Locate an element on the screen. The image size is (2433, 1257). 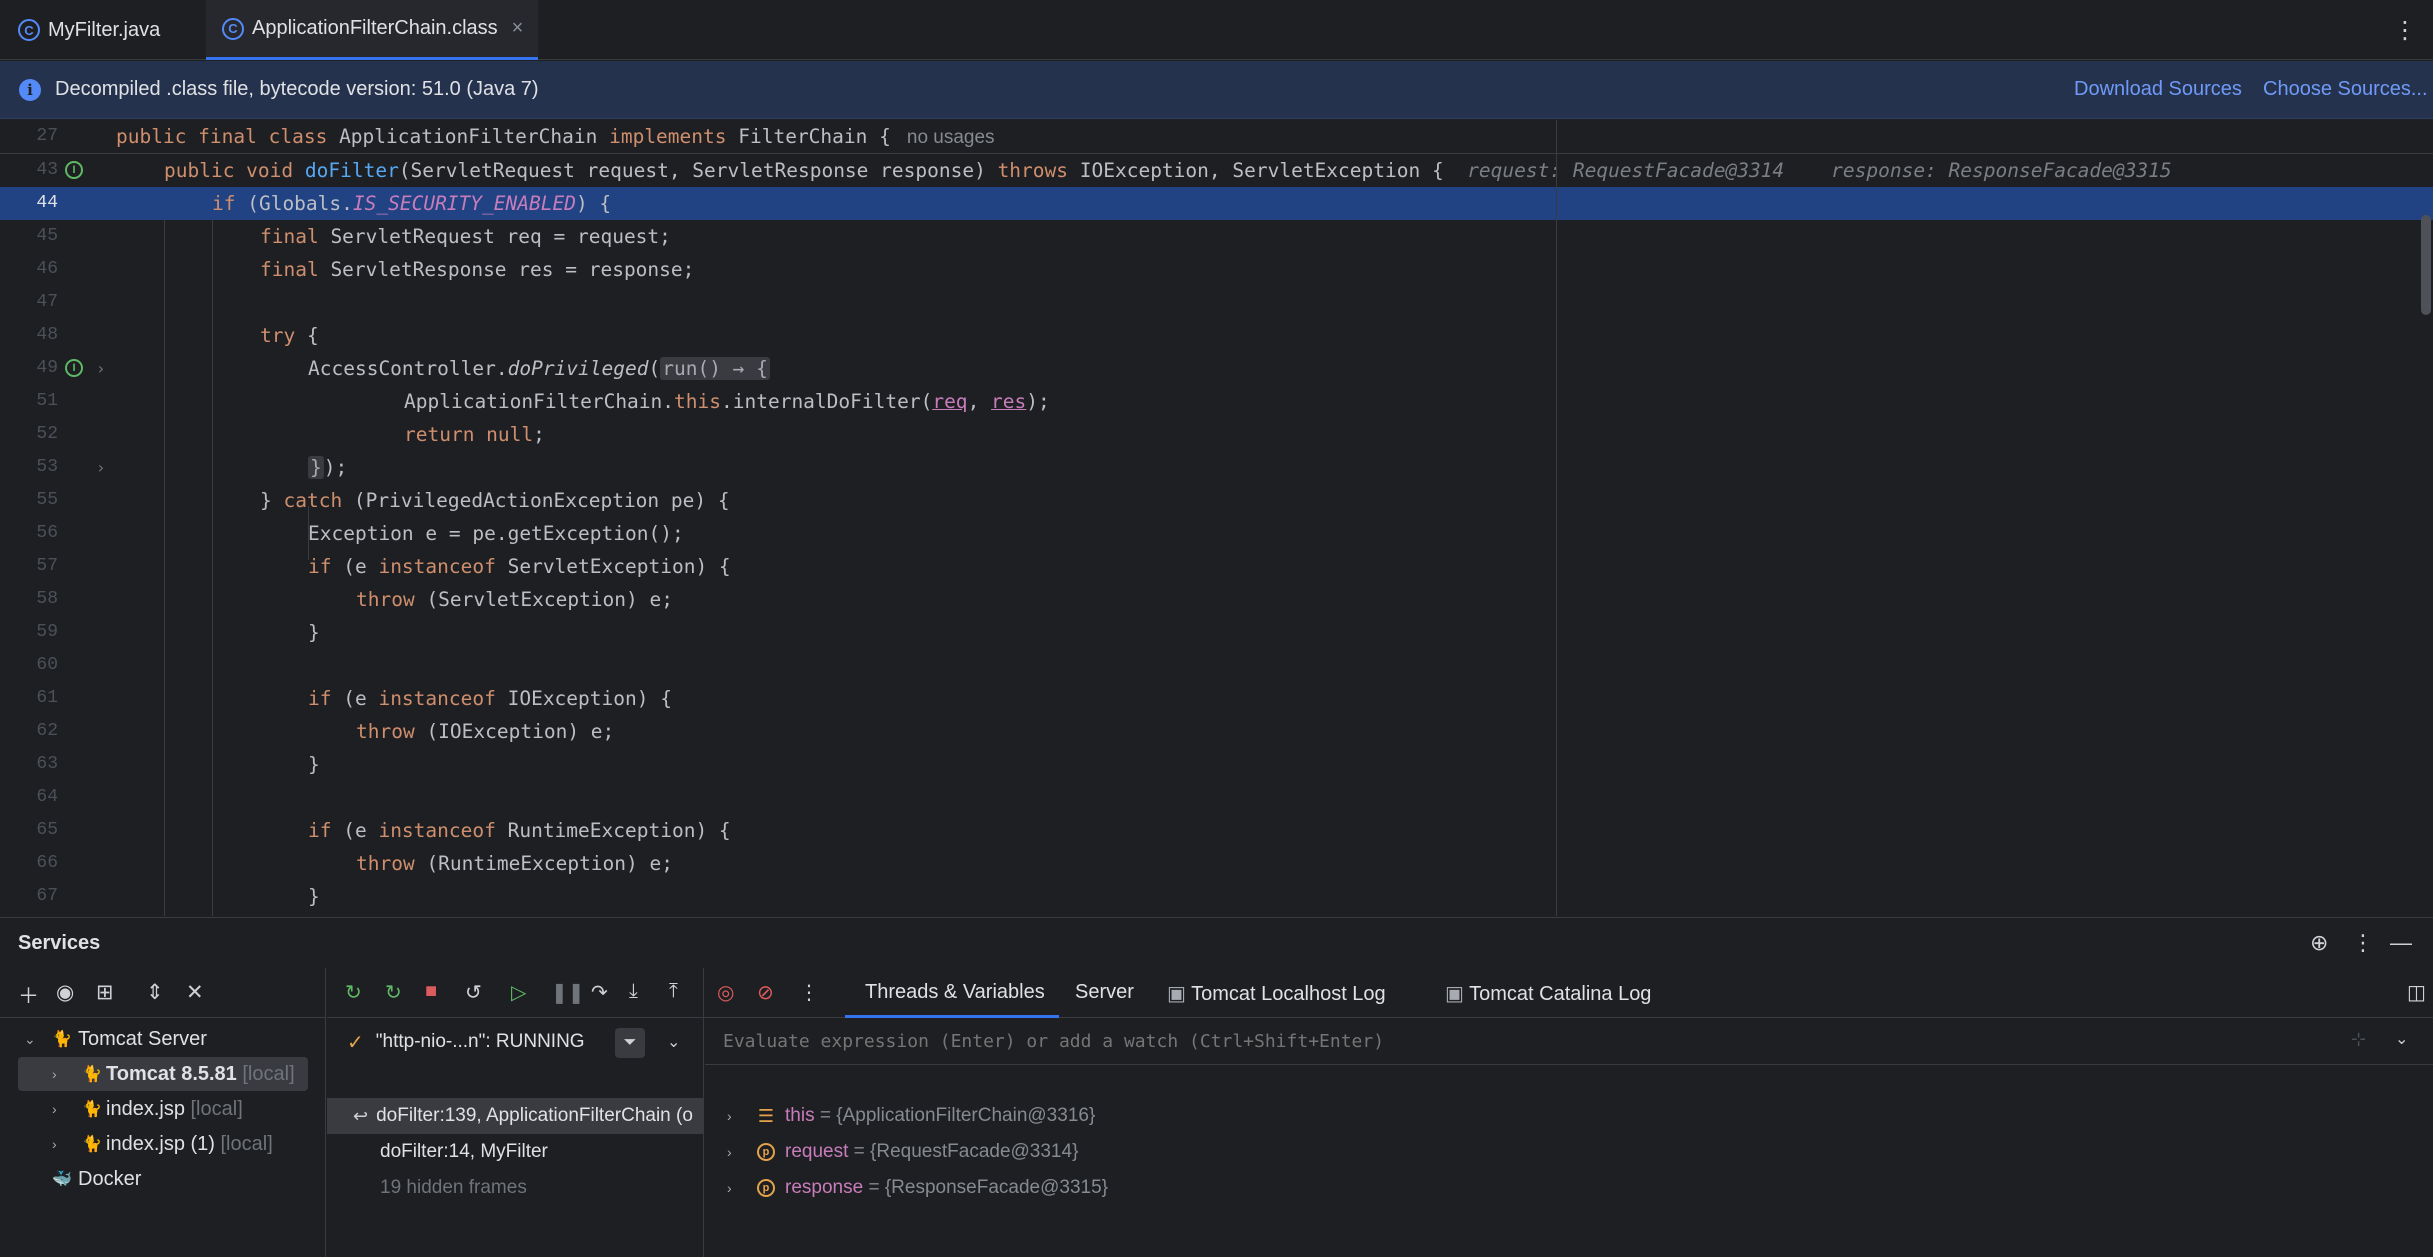
eye-icon: ◉ is located at coordinates (65, 992).